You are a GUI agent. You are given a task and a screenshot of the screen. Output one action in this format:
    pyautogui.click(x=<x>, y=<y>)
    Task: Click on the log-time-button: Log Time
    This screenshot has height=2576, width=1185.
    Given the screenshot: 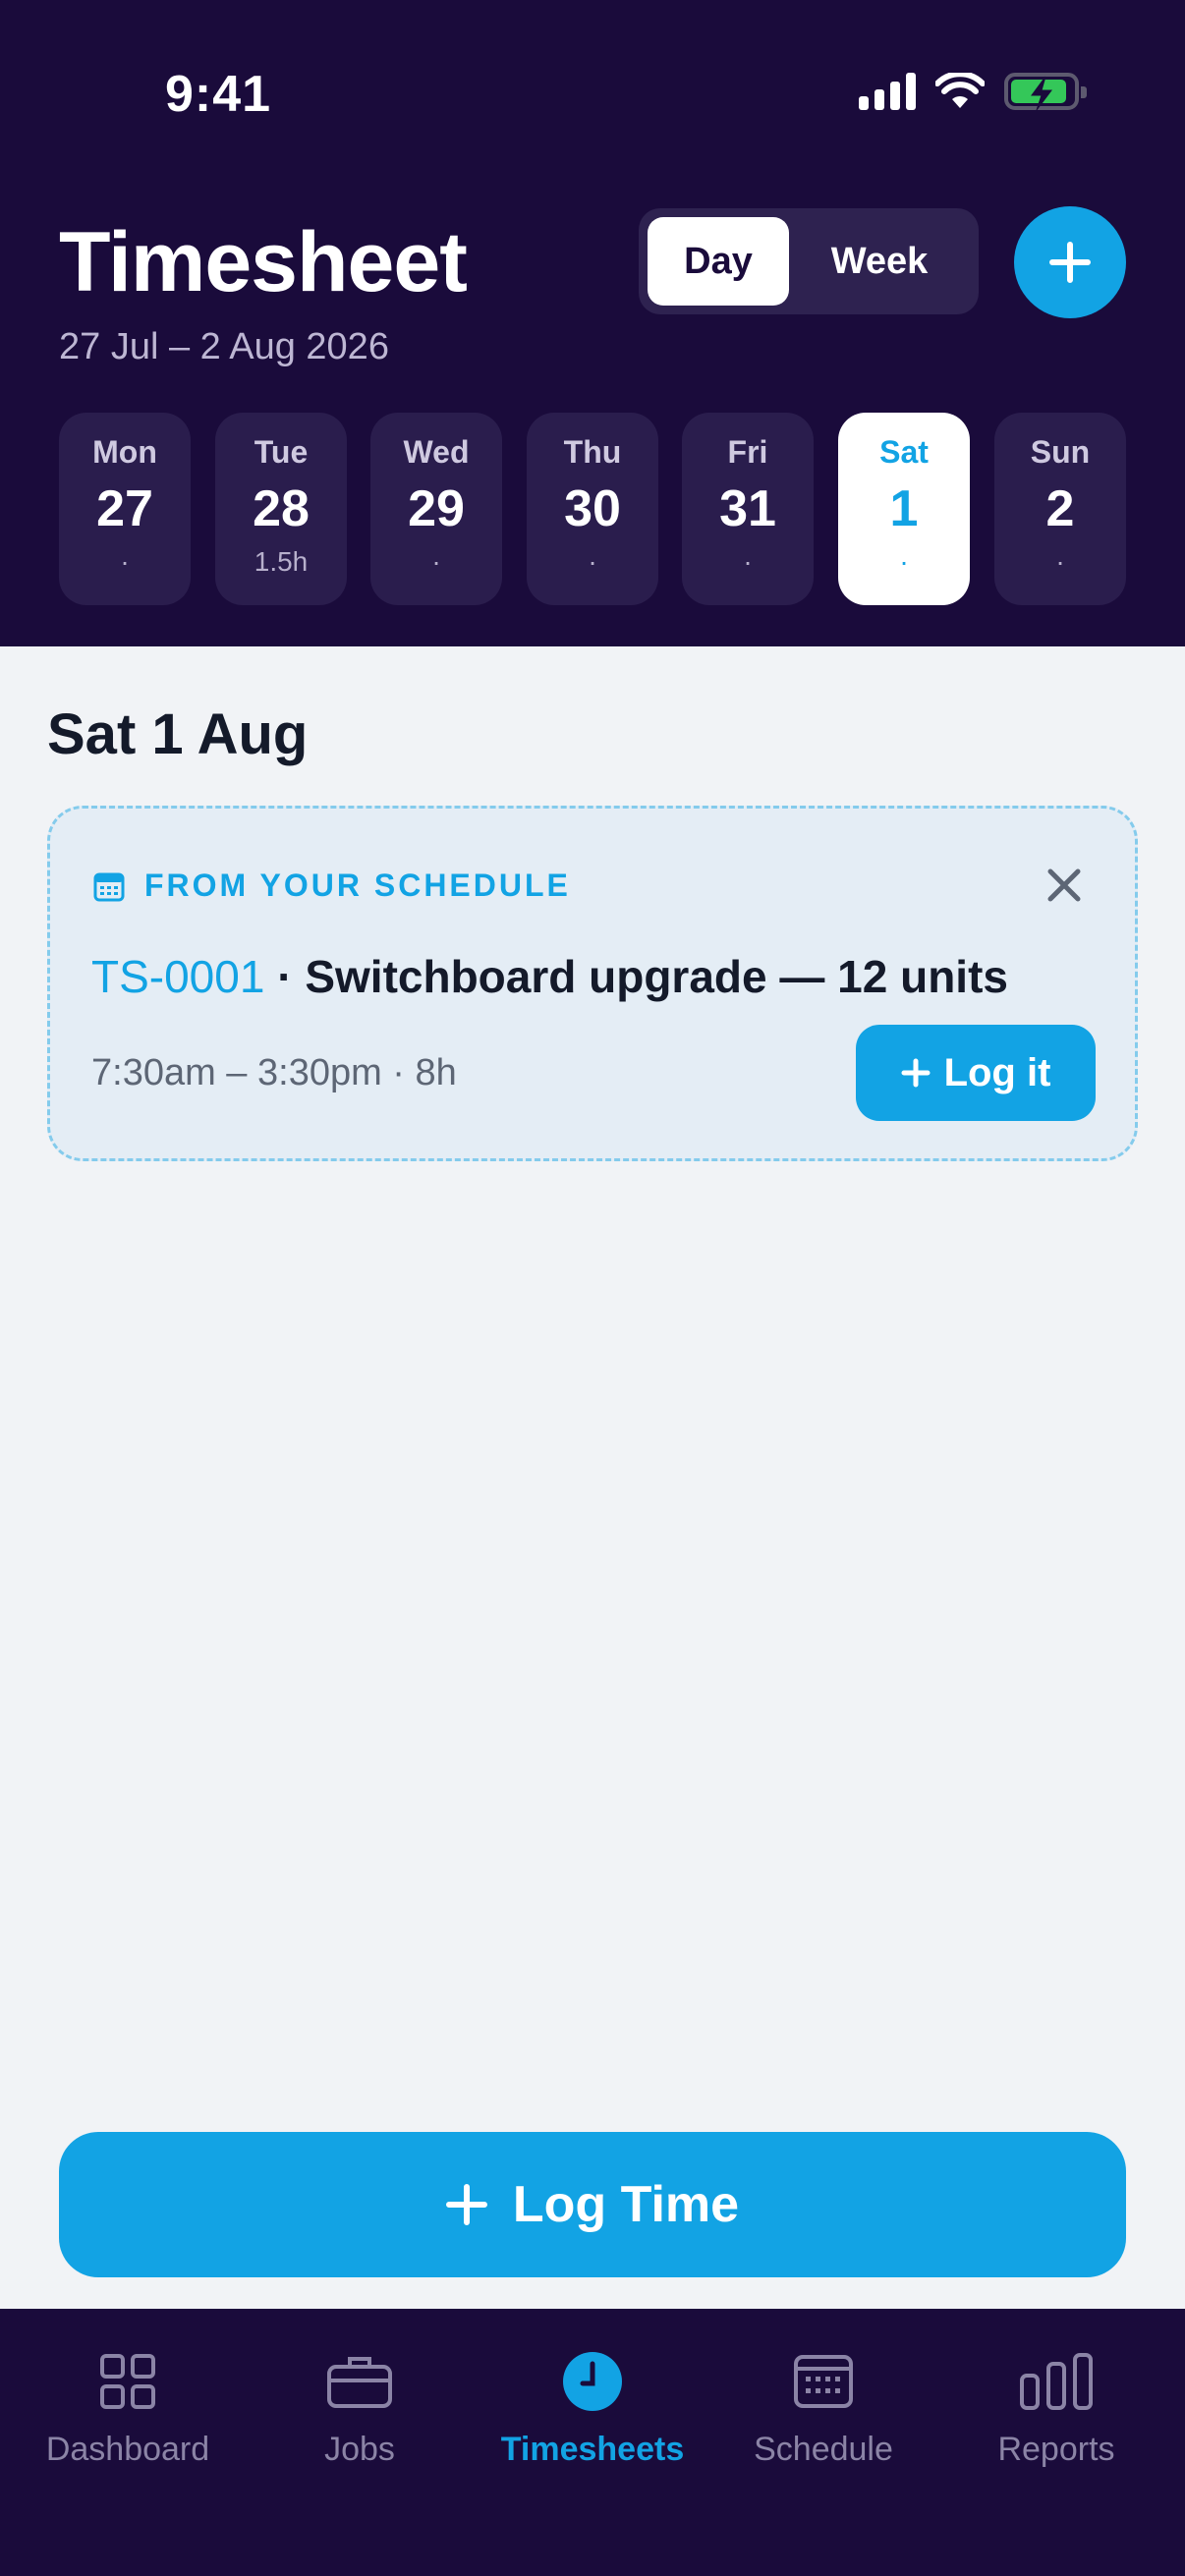 What is the action you would take?
    pyautogui.click(x=592, y=2204)
    